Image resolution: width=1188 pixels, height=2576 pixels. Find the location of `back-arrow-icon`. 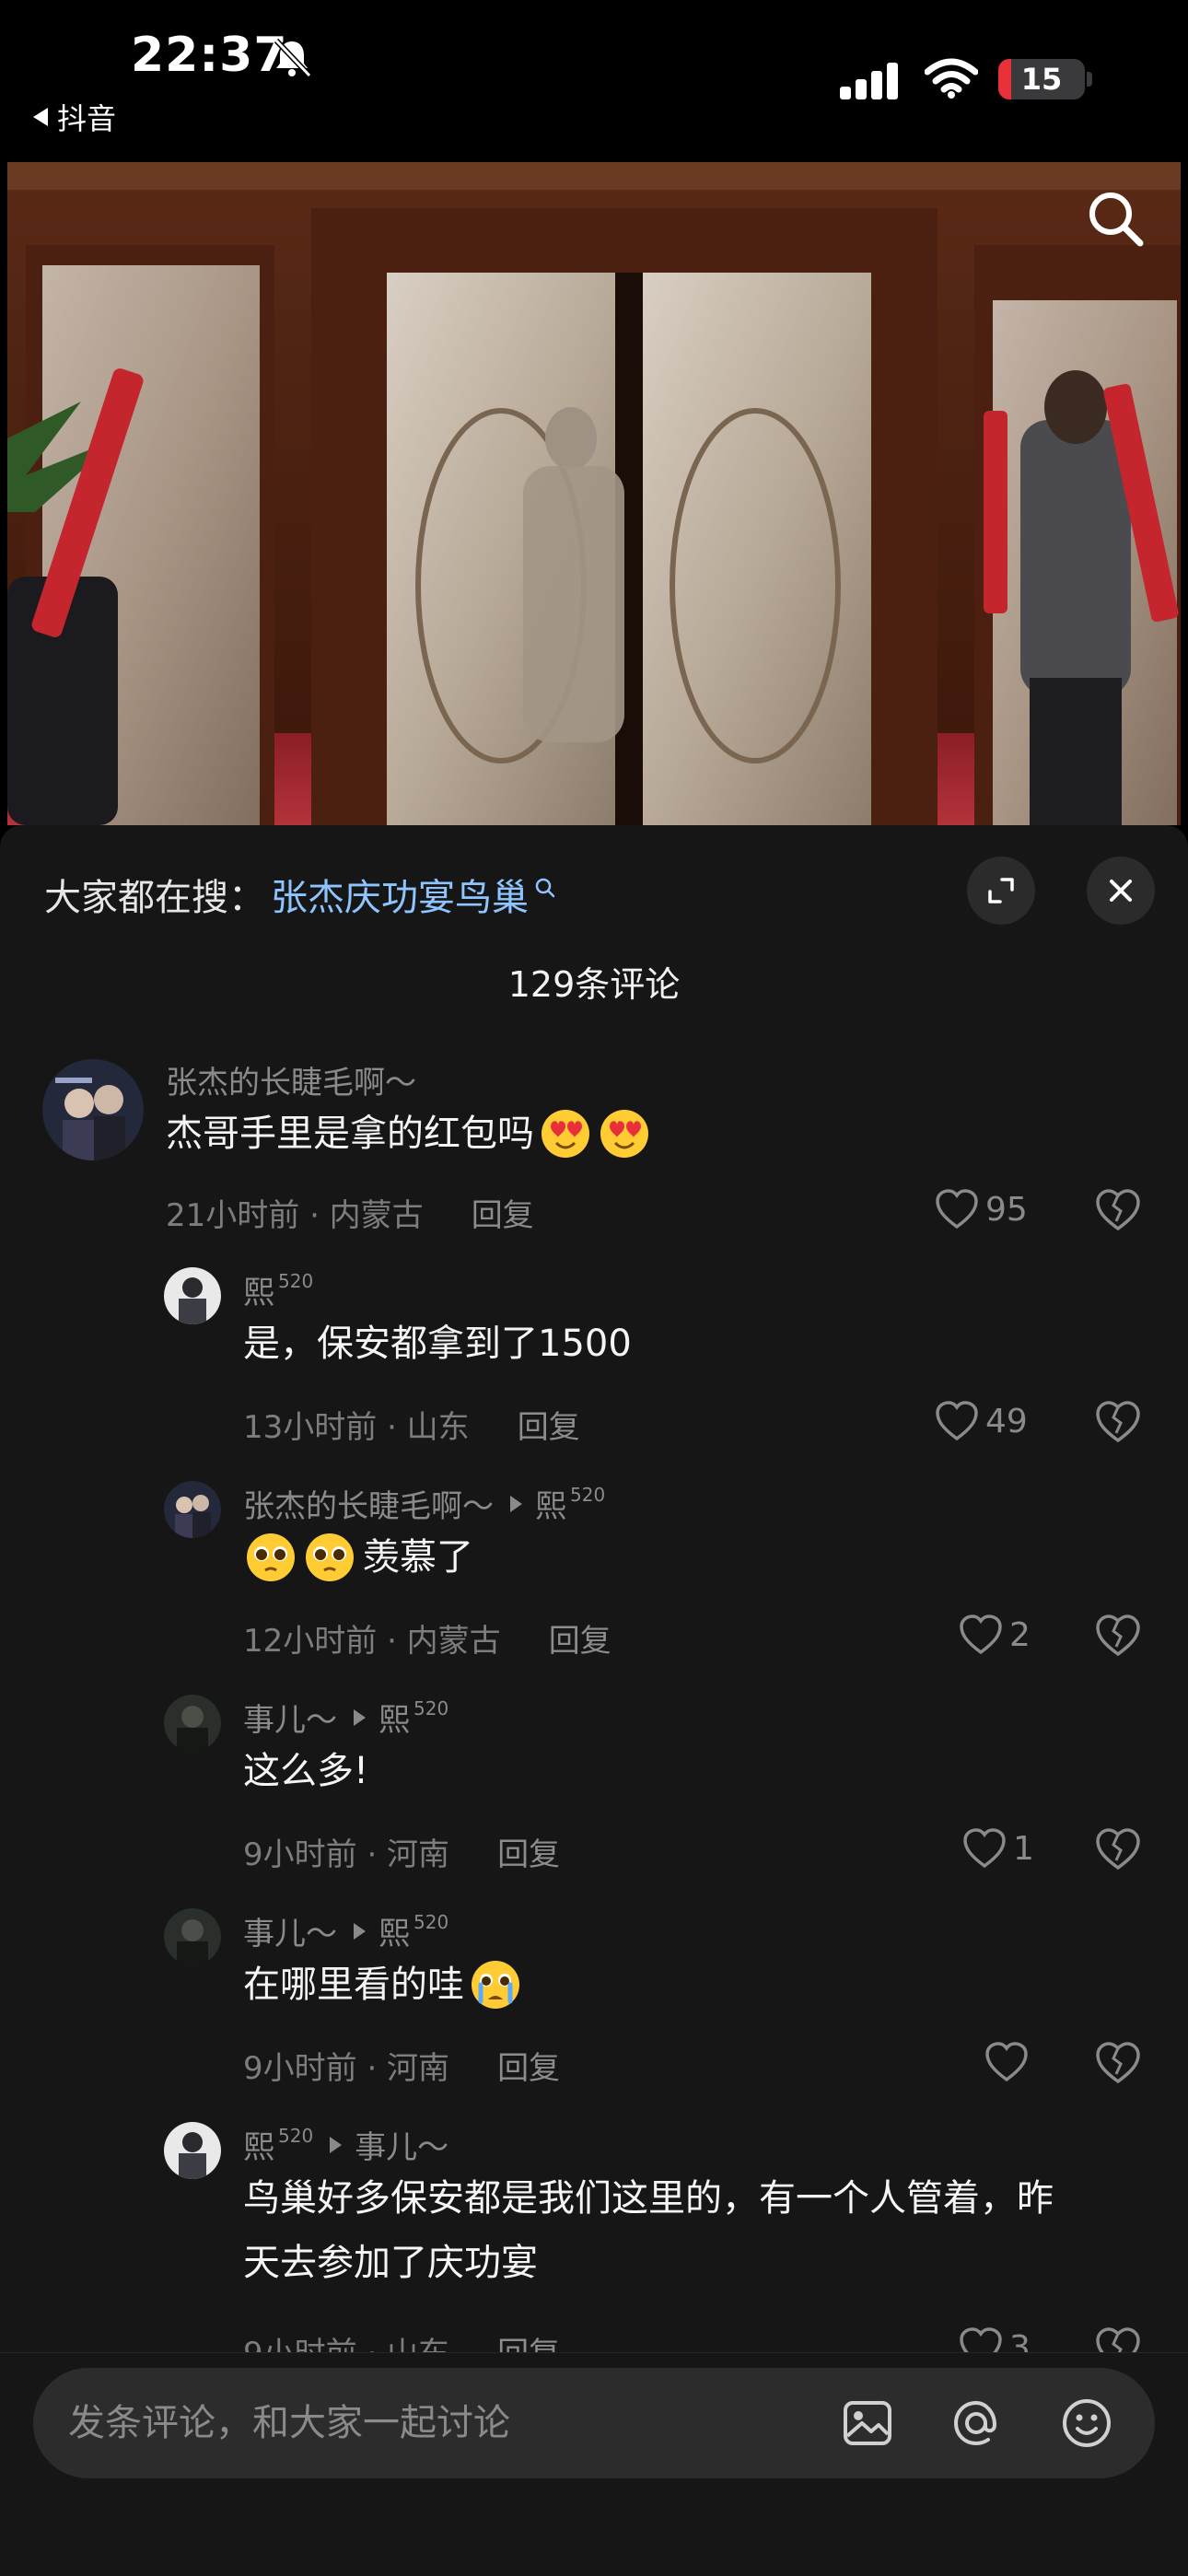

back-arrow-icon is located at coordinates (40, 117).